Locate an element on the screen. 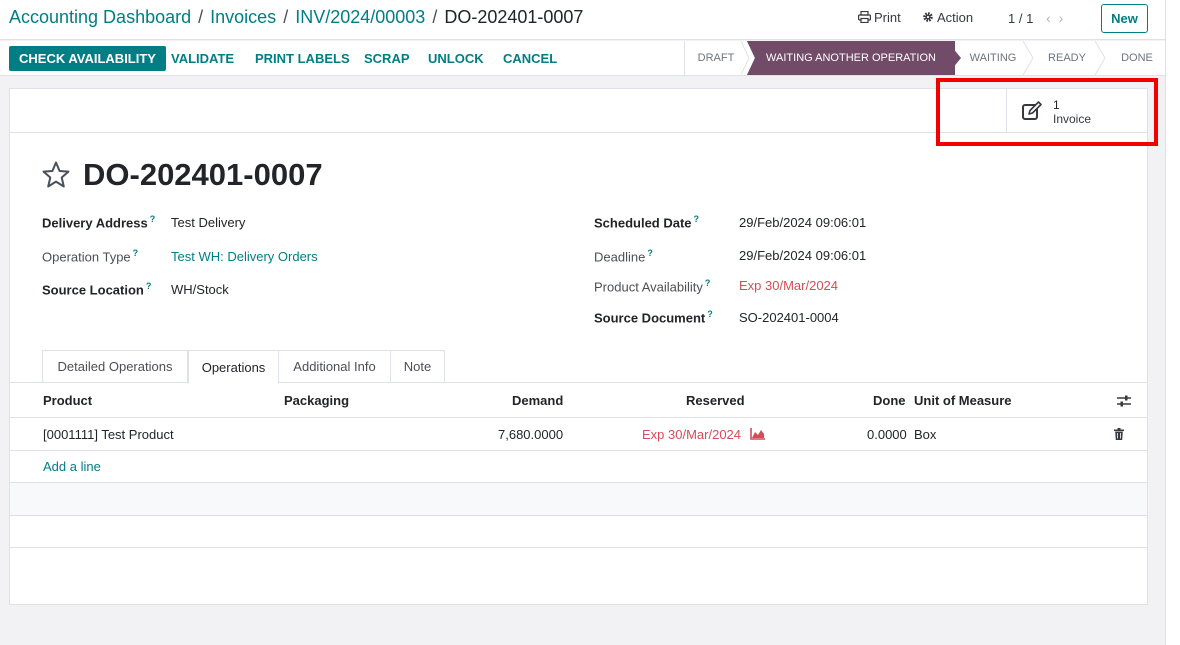 The image size is (1180, 645). scheduled-date-label: Scheduled Date? is located at coordinates (646, 222).